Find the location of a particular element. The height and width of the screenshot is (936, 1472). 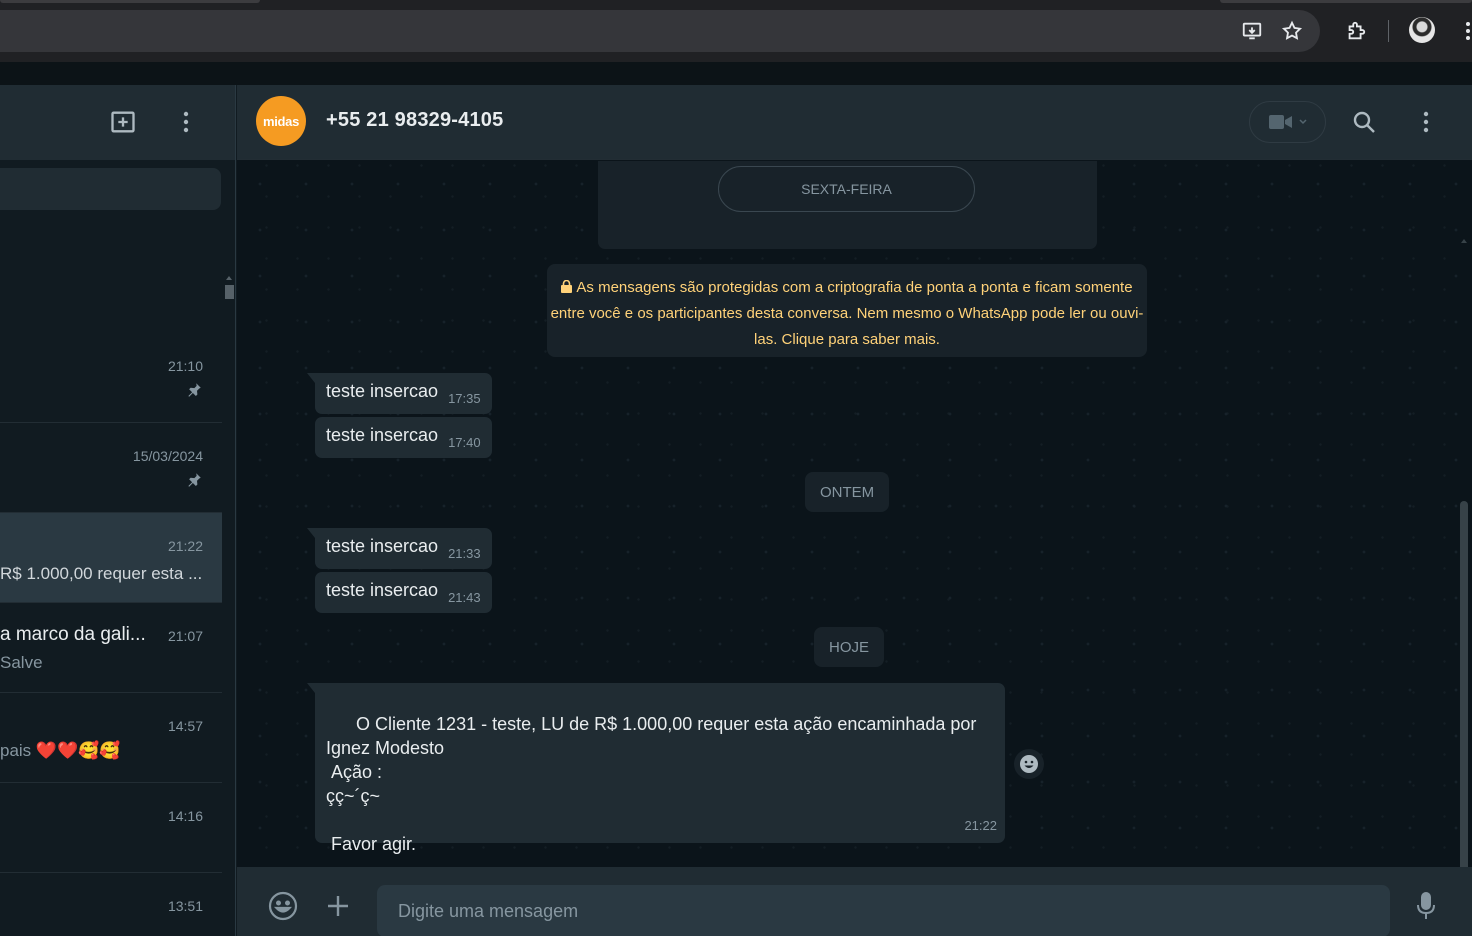

composer-bar is located at coordinates (854, 901).